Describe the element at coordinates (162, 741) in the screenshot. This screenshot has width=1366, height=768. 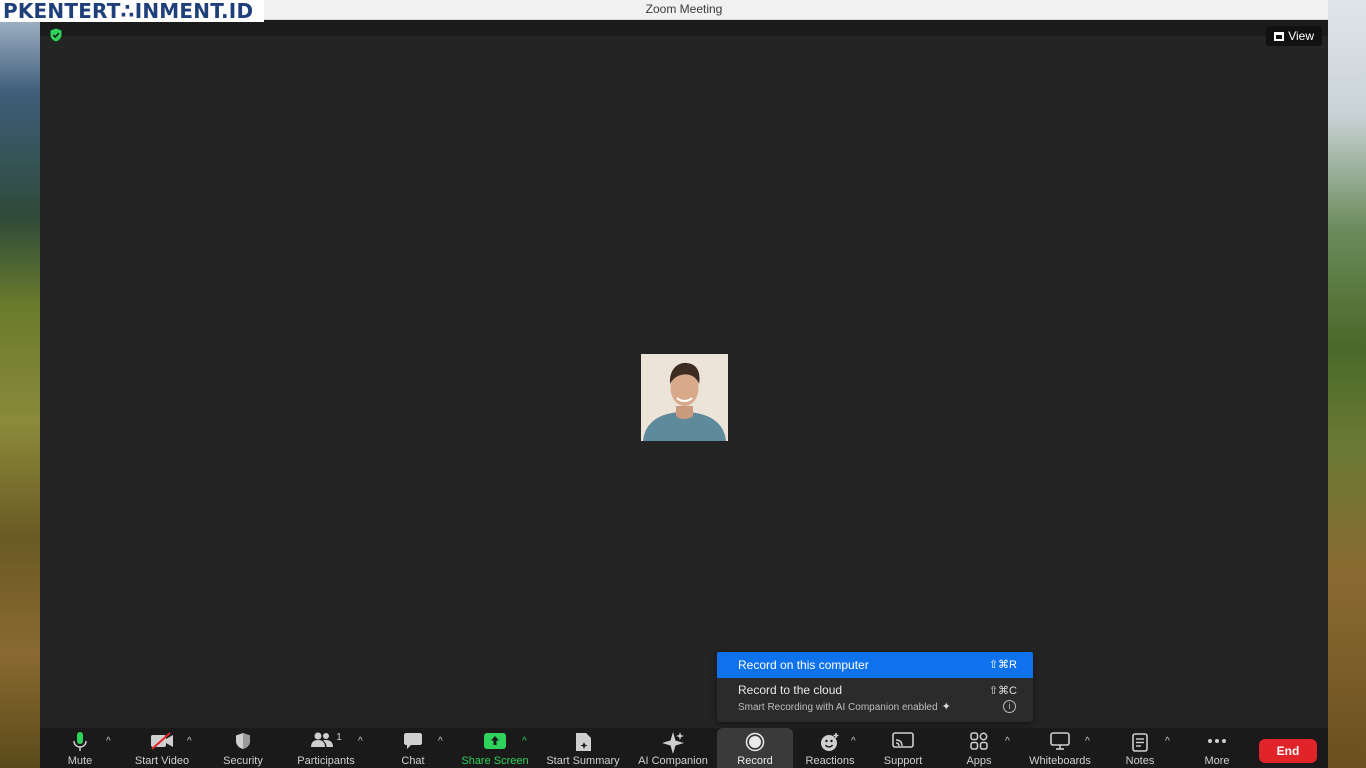
I see `video-off-icon` at that location.